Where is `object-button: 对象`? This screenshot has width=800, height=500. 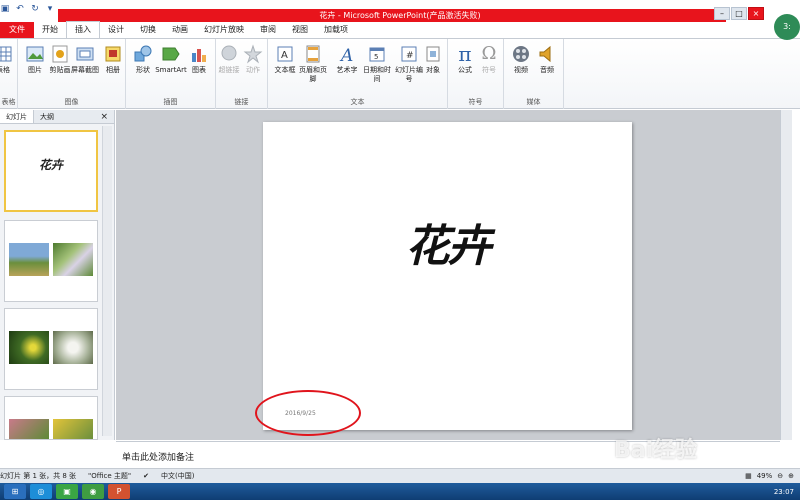 object-button: 对象 is located at coordinates (433, 59).